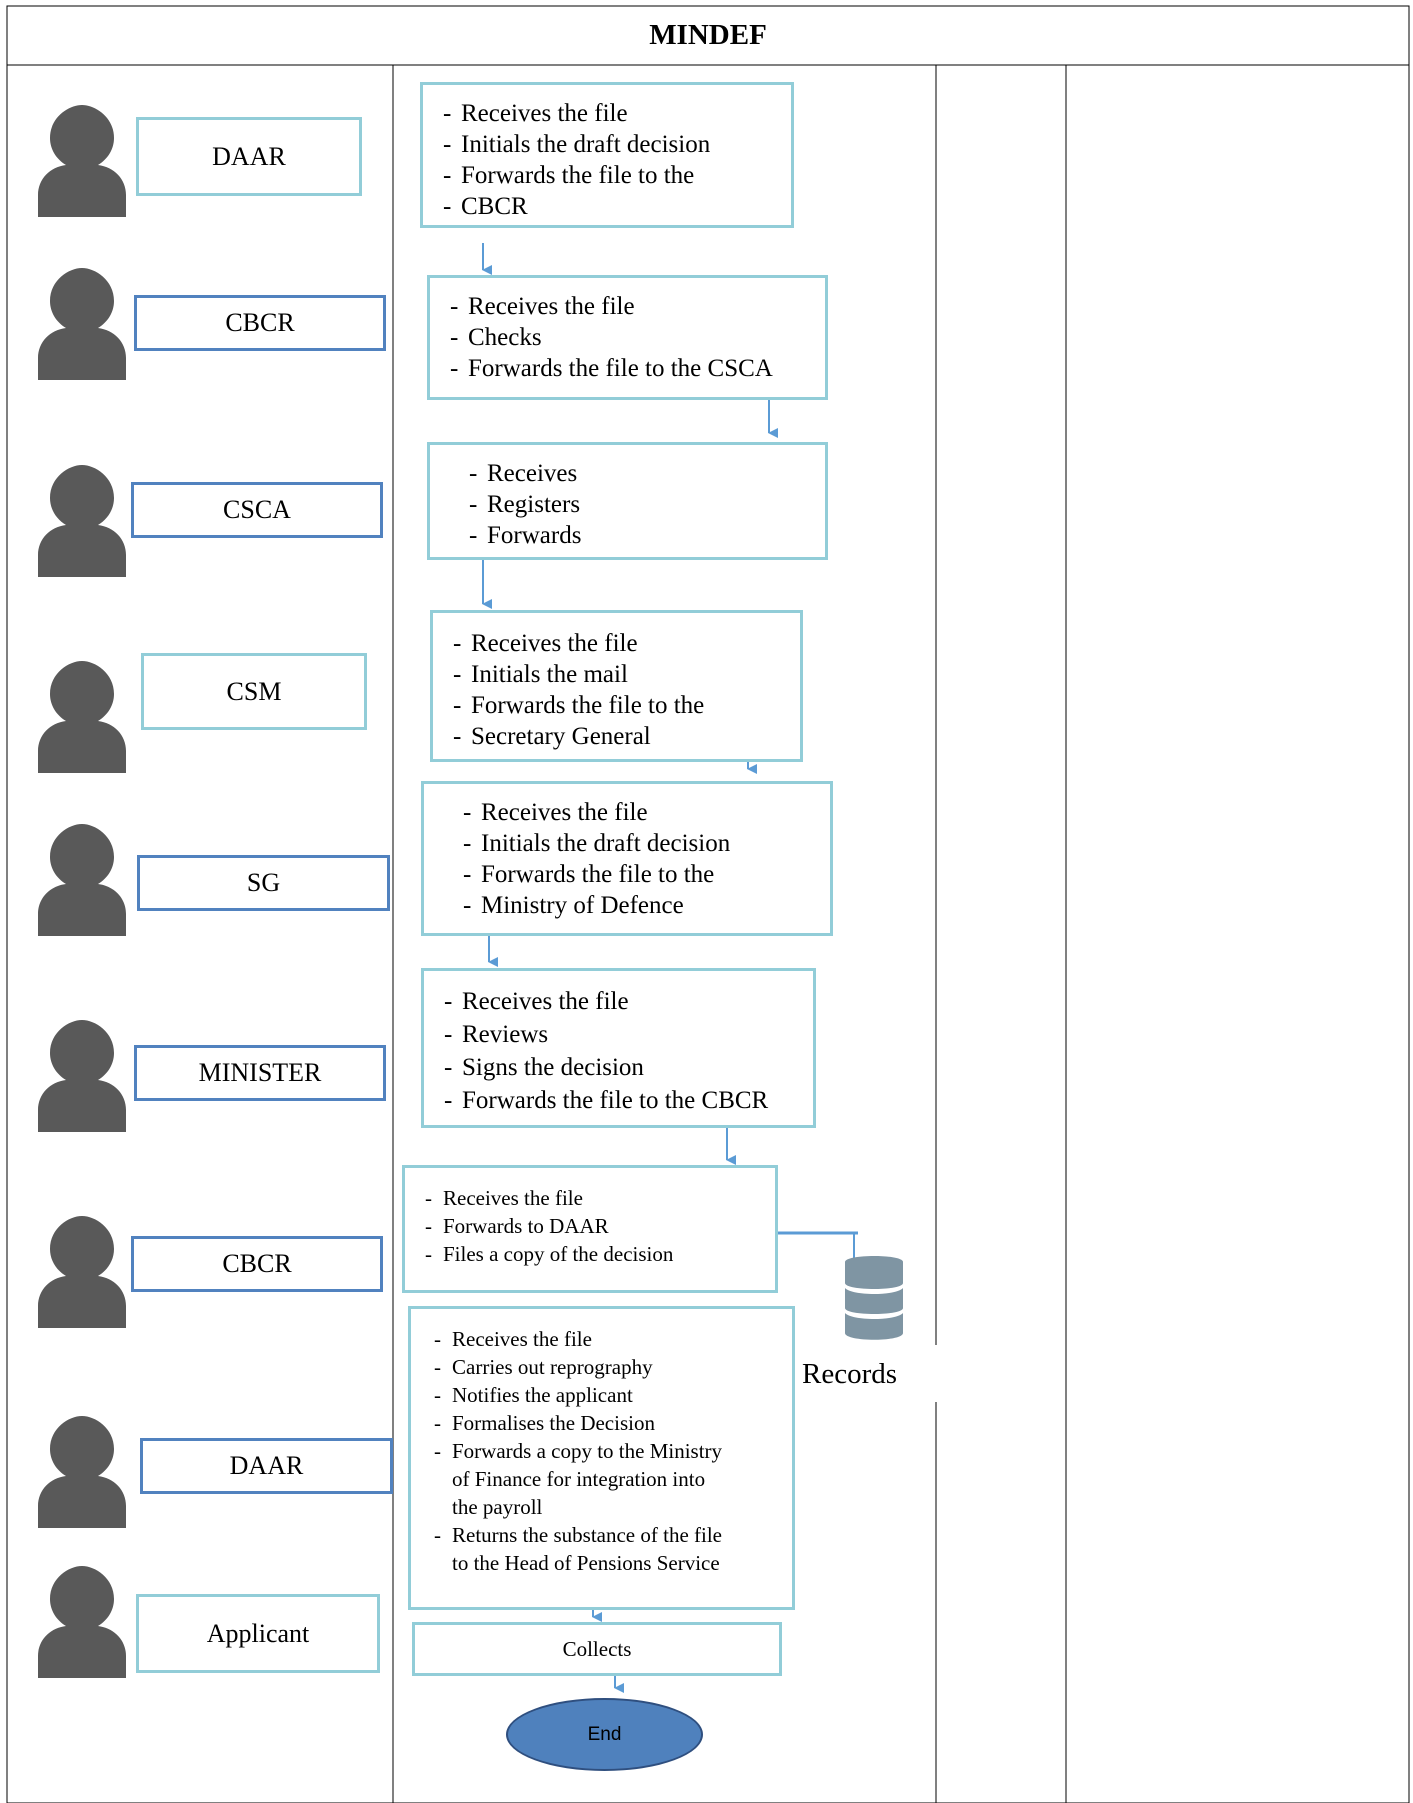  I want to click on step-line: Signs the decision, so click(628, 1067).